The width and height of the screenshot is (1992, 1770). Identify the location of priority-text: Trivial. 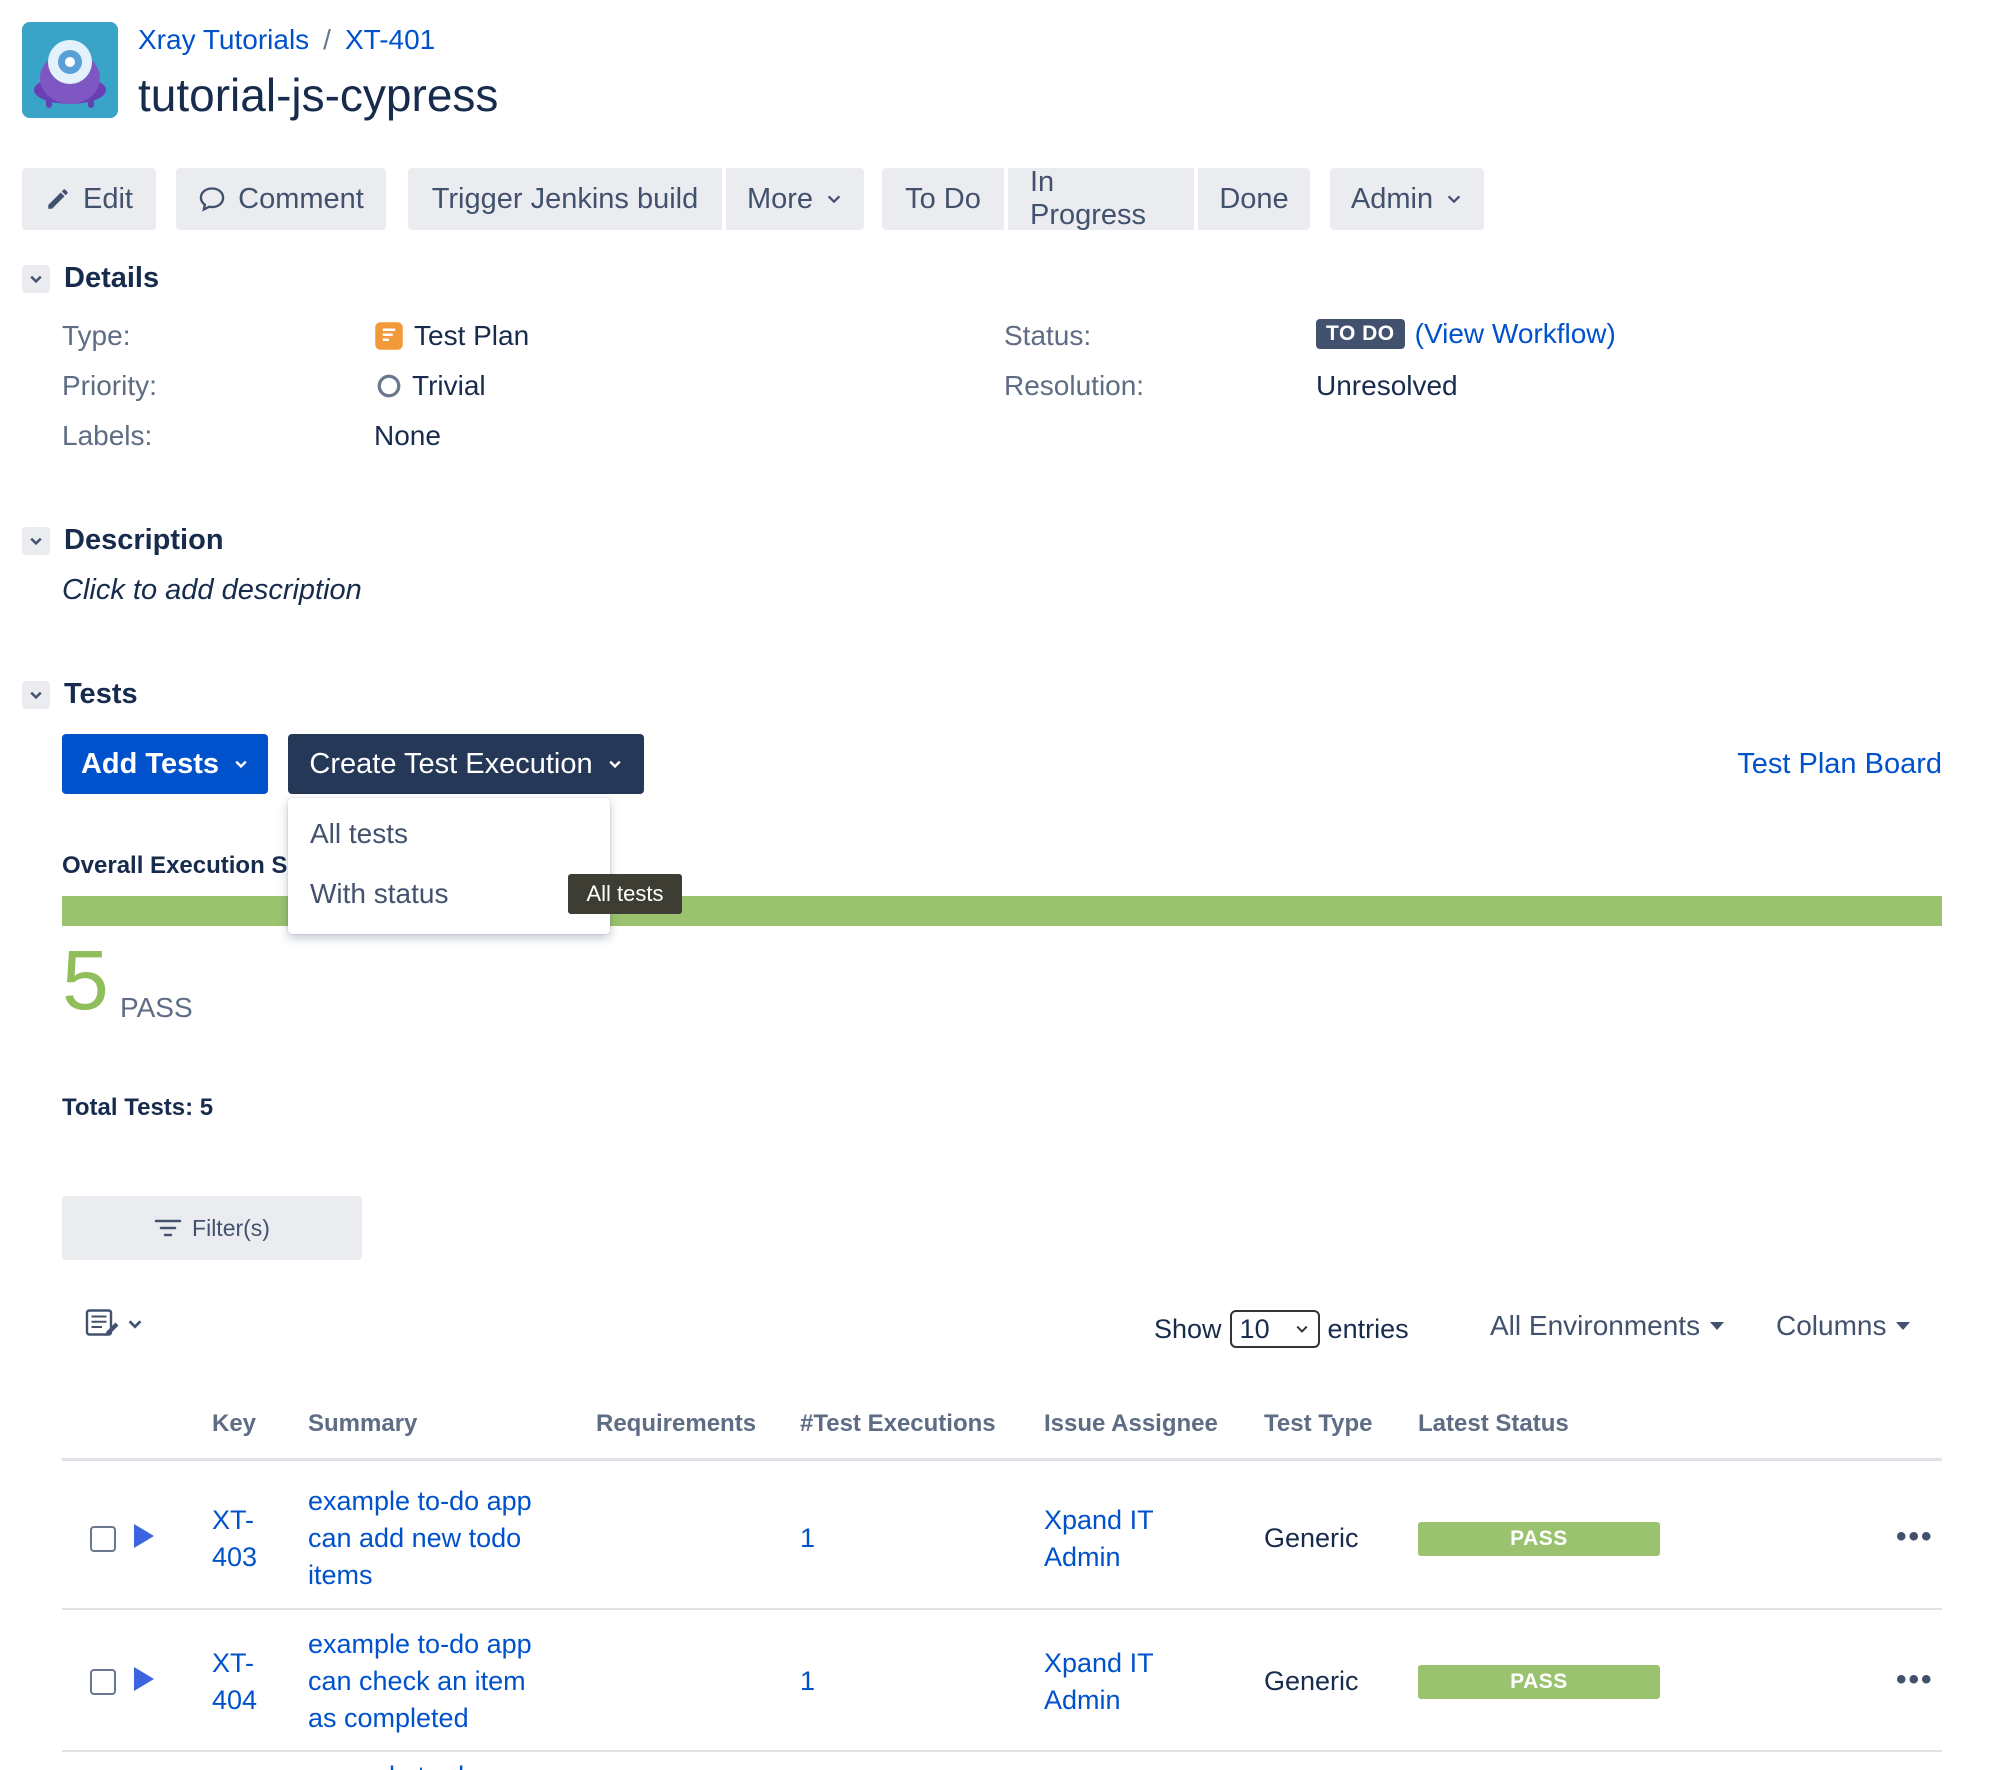
(449, 385).